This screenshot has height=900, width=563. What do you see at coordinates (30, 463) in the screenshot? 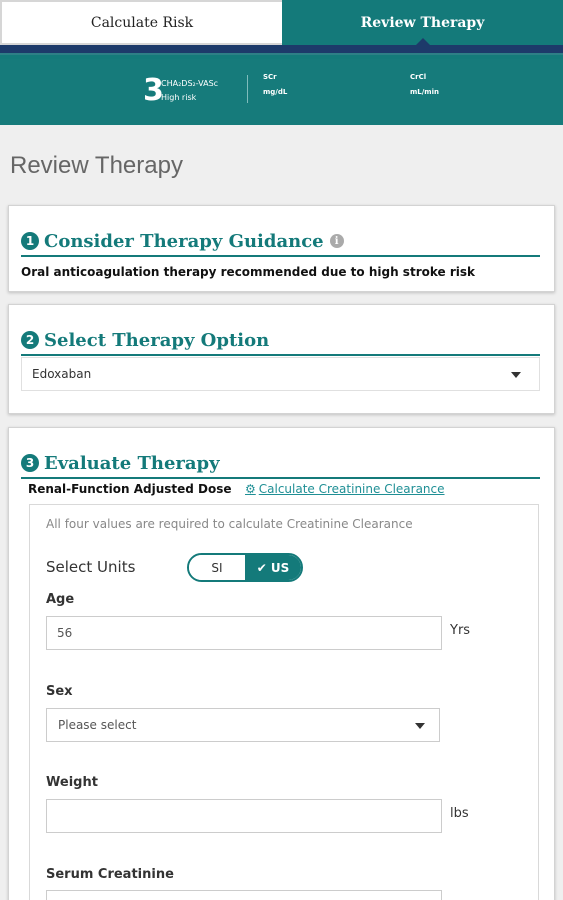
I see `step-number-badge: 3` at bounding box center [30, 463].